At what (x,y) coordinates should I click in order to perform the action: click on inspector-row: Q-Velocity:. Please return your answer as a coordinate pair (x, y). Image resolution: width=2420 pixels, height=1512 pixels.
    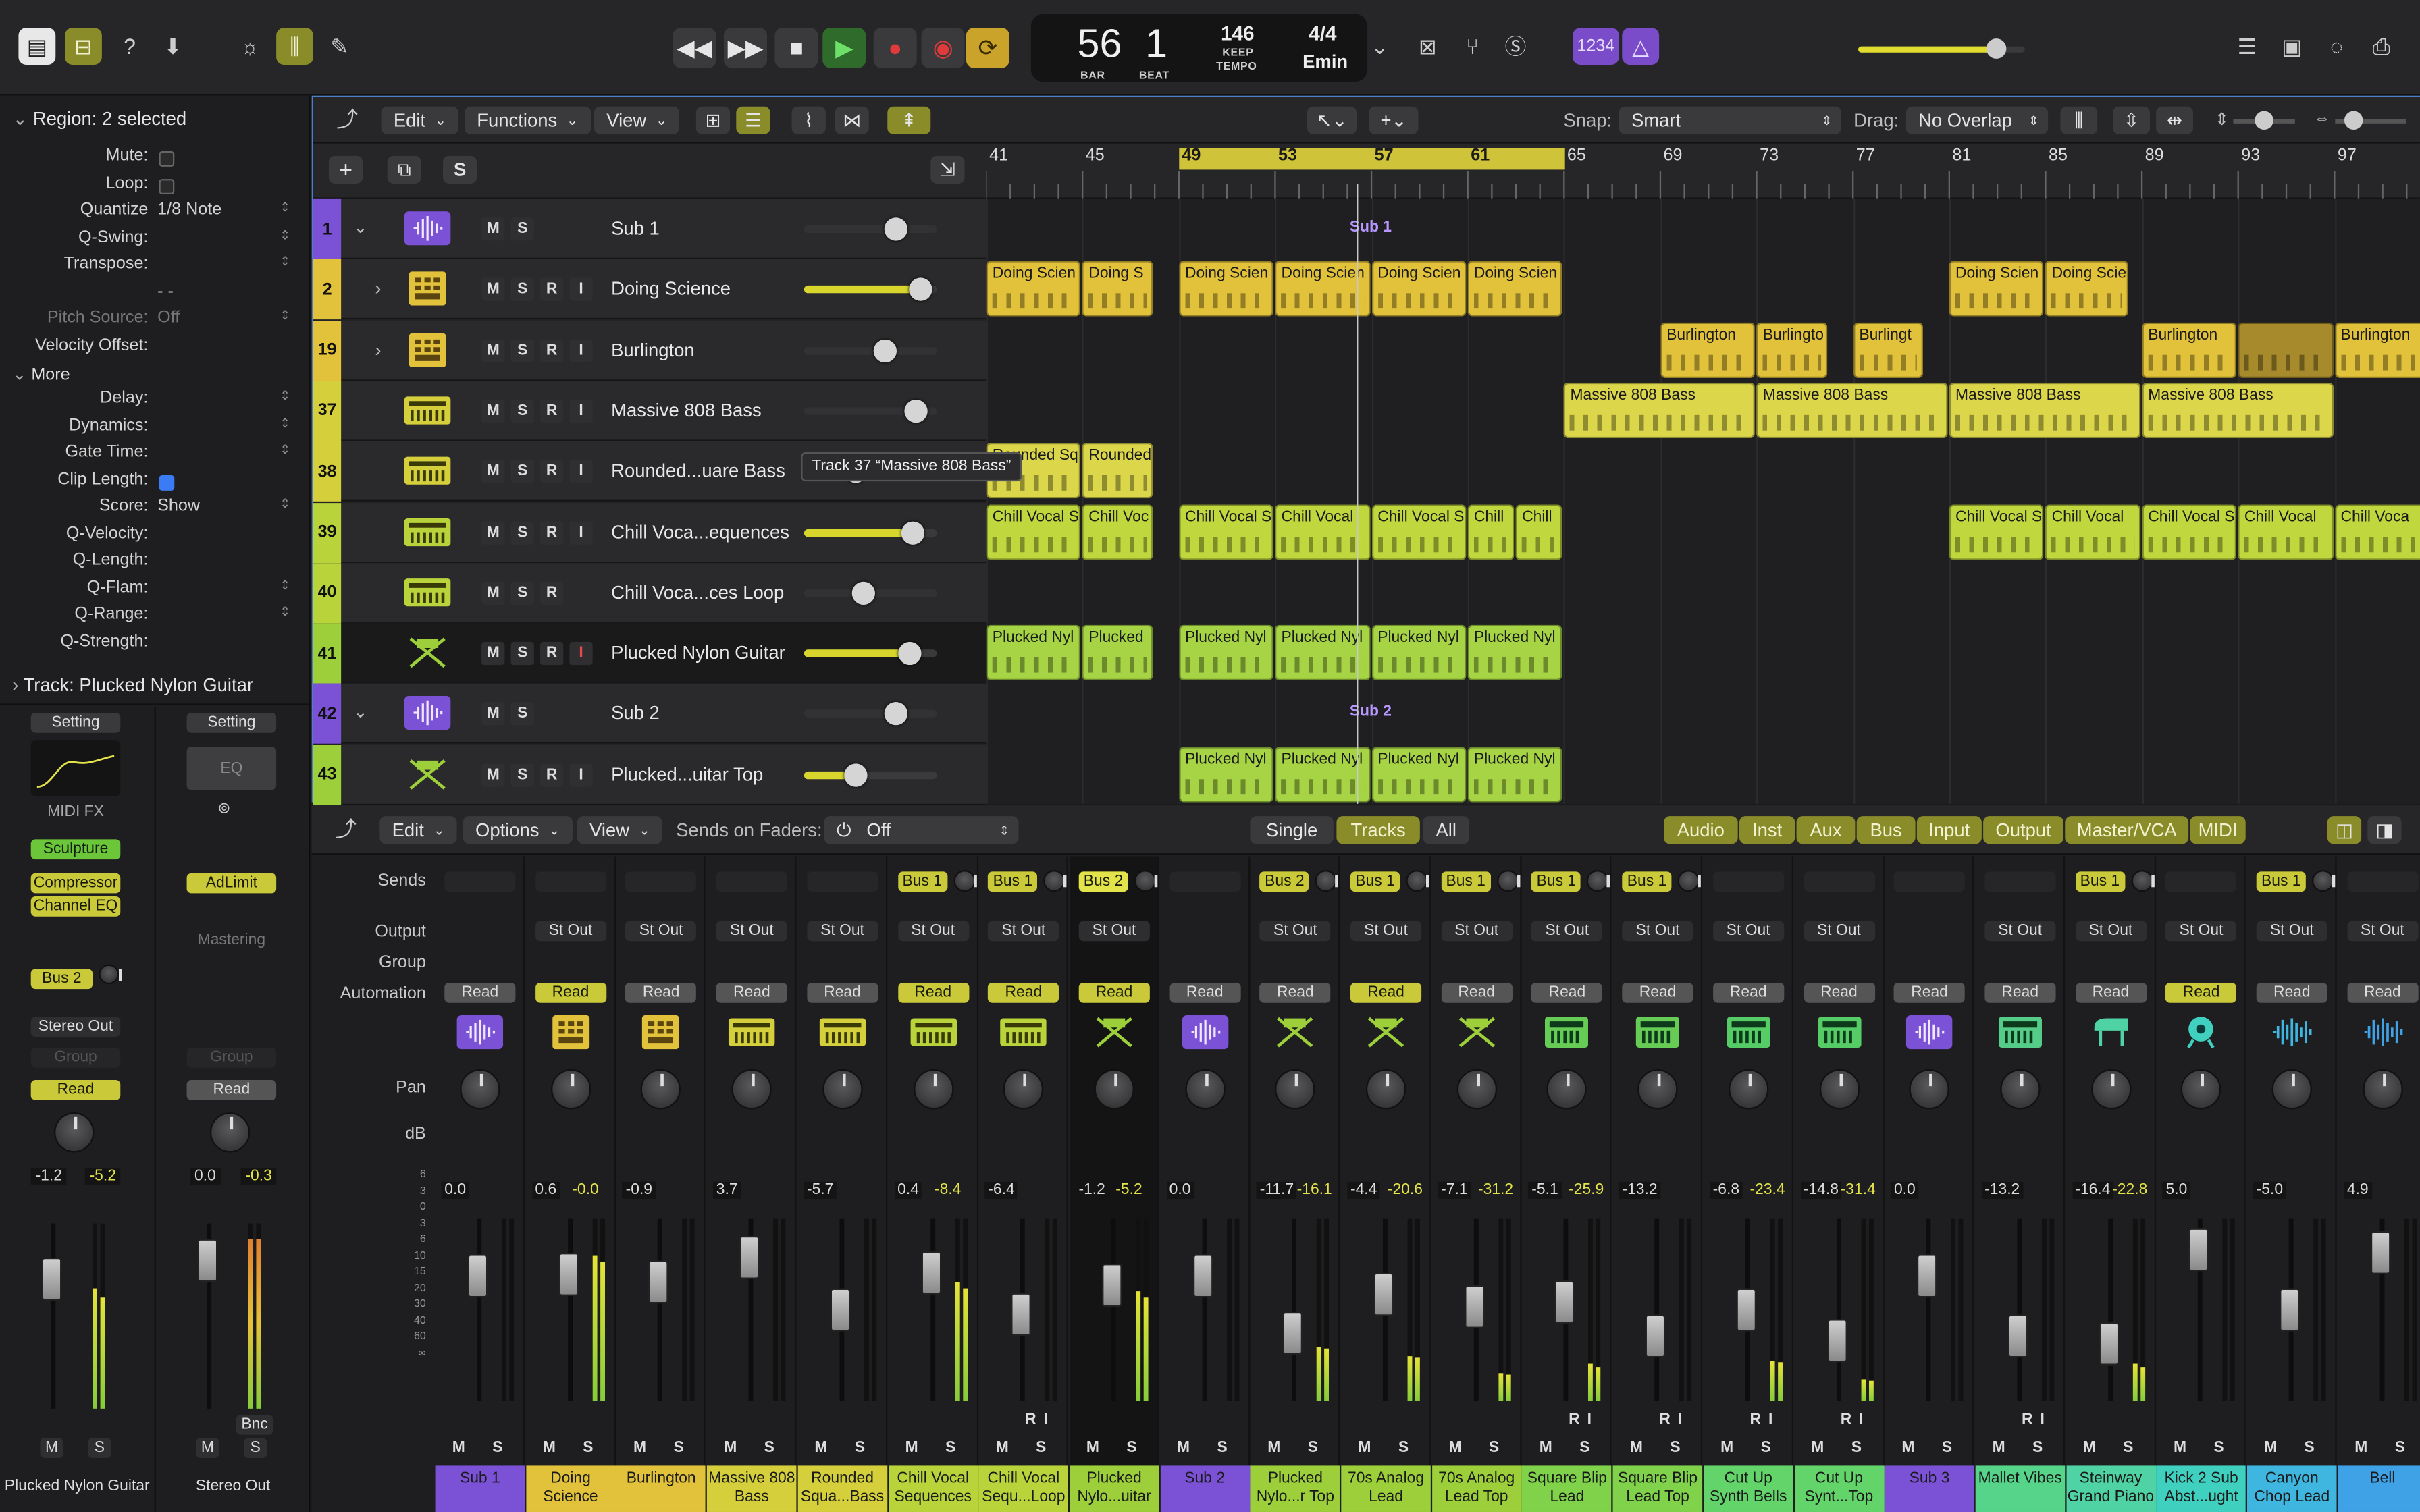
    Looking at the image, I should click on (154, 537).